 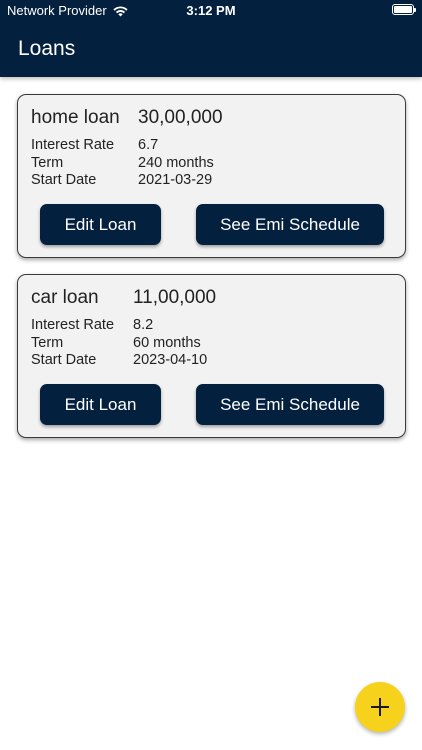 I want to click on start-date-value: 2023-04-10, so click(x=170, y=360).